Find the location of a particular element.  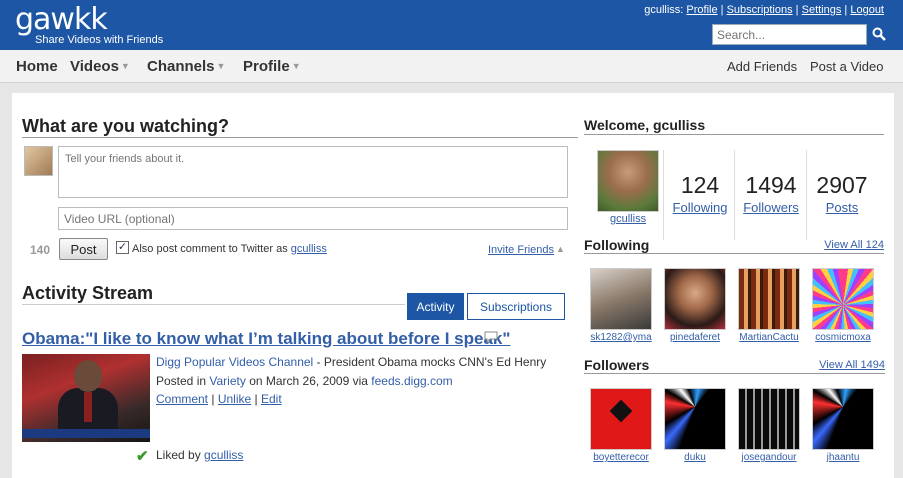

stat-following-link: Following is located at coordinates (700, 207).